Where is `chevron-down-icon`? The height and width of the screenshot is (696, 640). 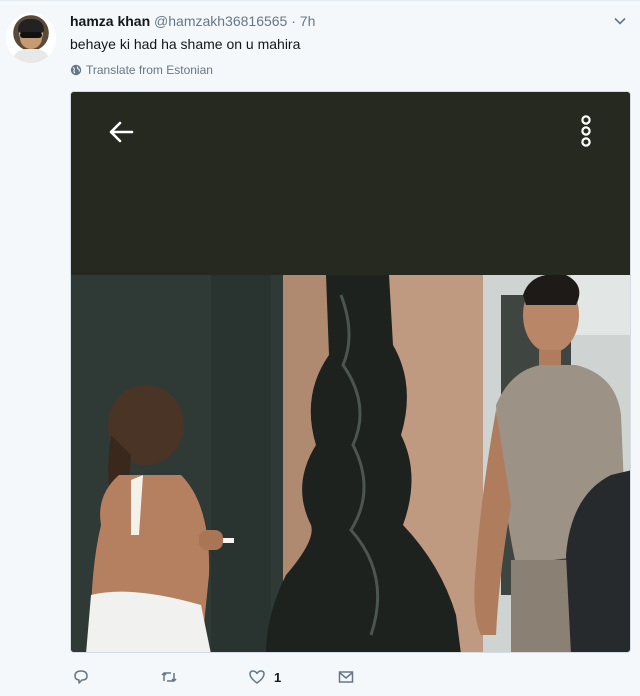 chevron-down-icon is located at coordinates (620, 21).